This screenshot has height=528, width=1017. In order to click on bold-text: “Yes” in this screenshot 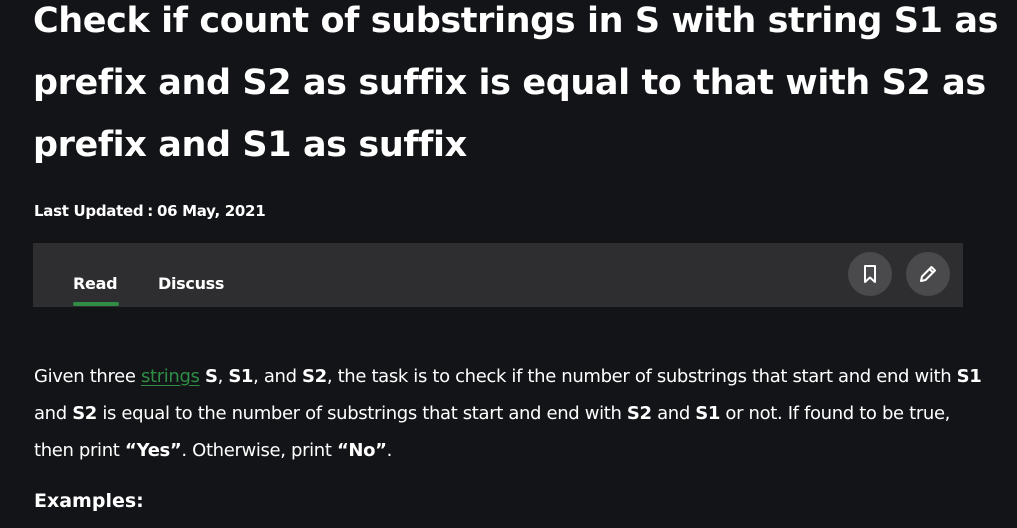, I will do `click(153, 450)`.